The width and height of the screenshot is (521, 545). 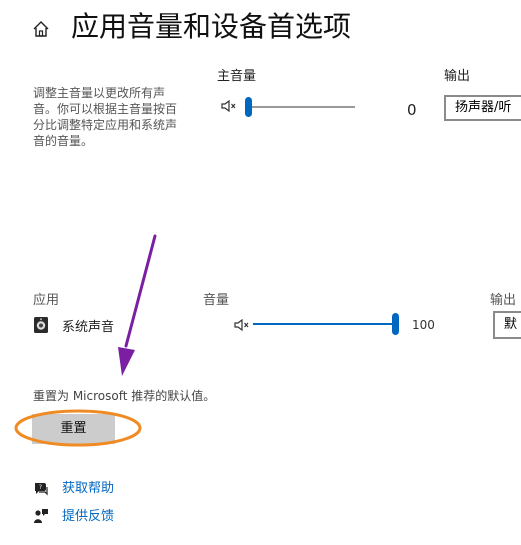 What do you see at coordinates (507, 325) in the screenshot?
I see `app-output-dropdown: 默` at bounding box center [507, 325].